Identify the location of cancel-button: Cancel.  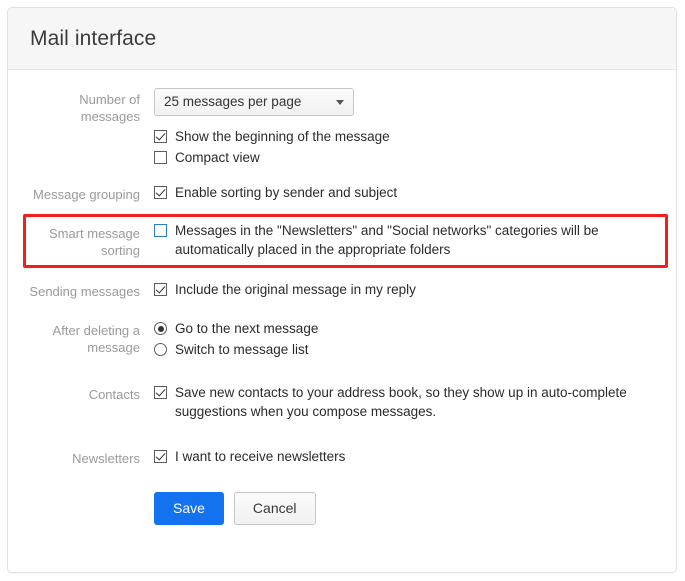
(274, 508).